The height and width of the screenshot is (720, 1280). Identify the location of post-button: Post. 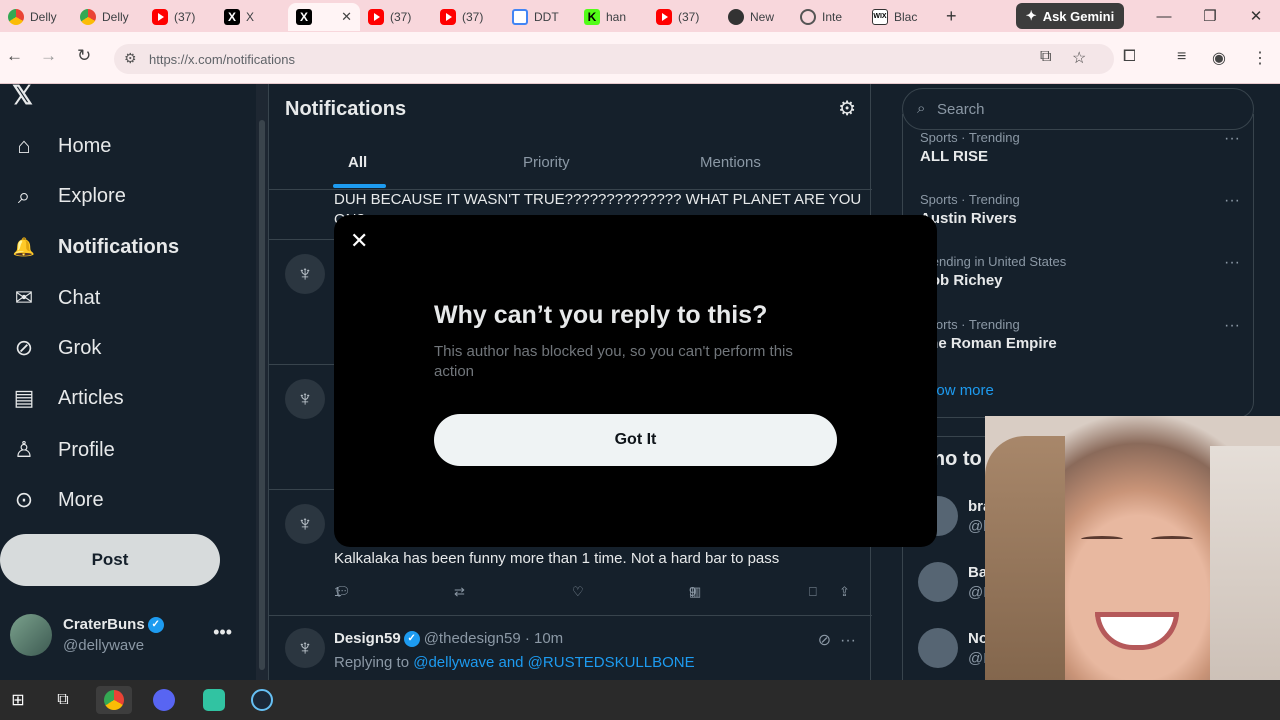
(110, 560).